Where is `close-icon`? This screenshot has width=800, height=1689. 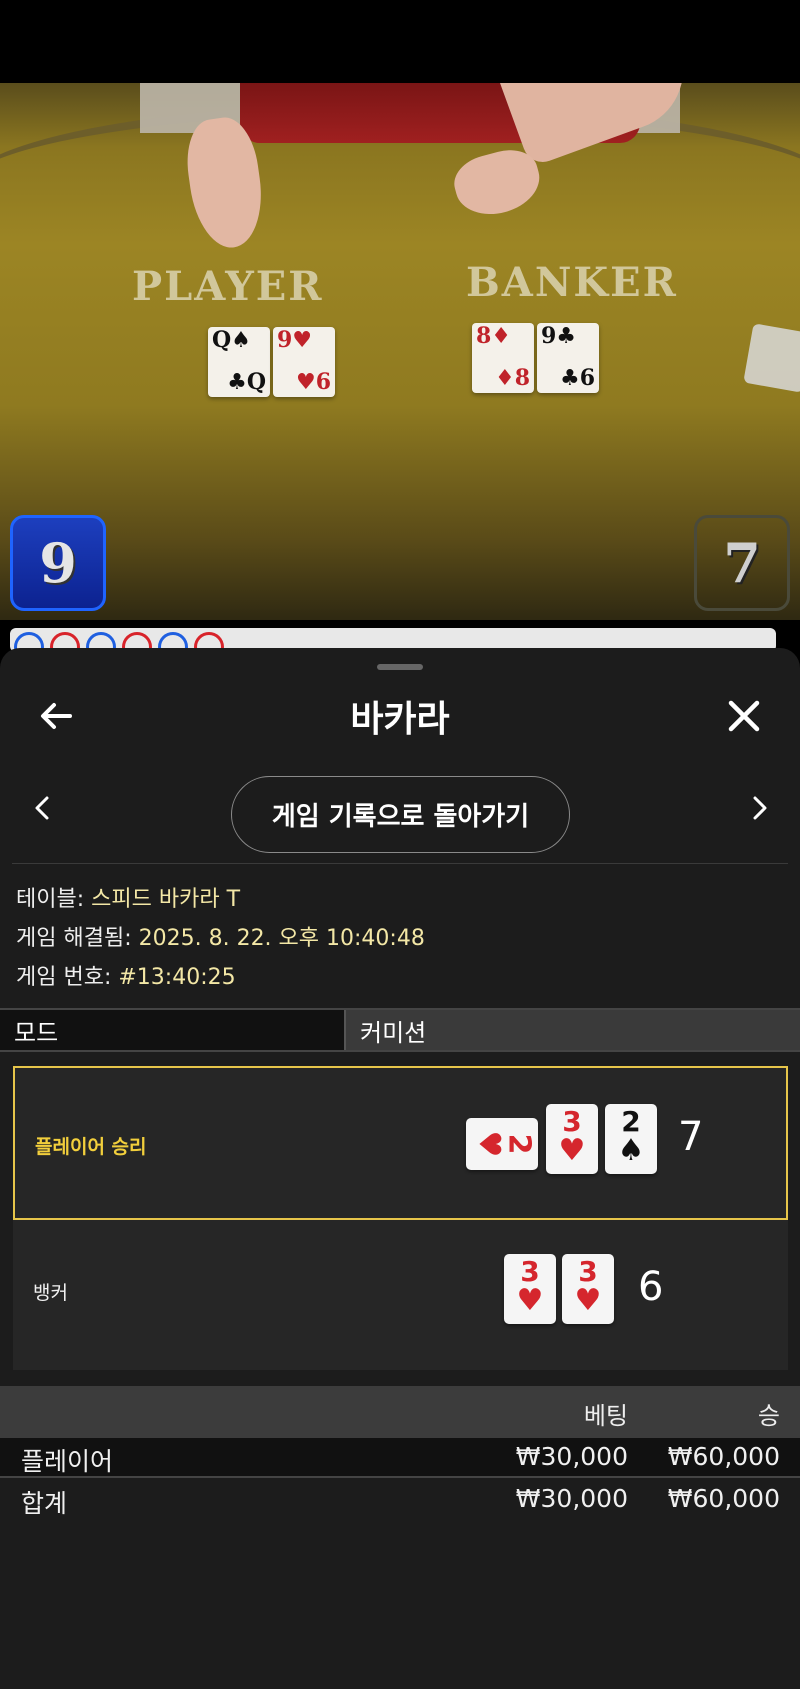 close-icon is located at coordinates (744, 716).